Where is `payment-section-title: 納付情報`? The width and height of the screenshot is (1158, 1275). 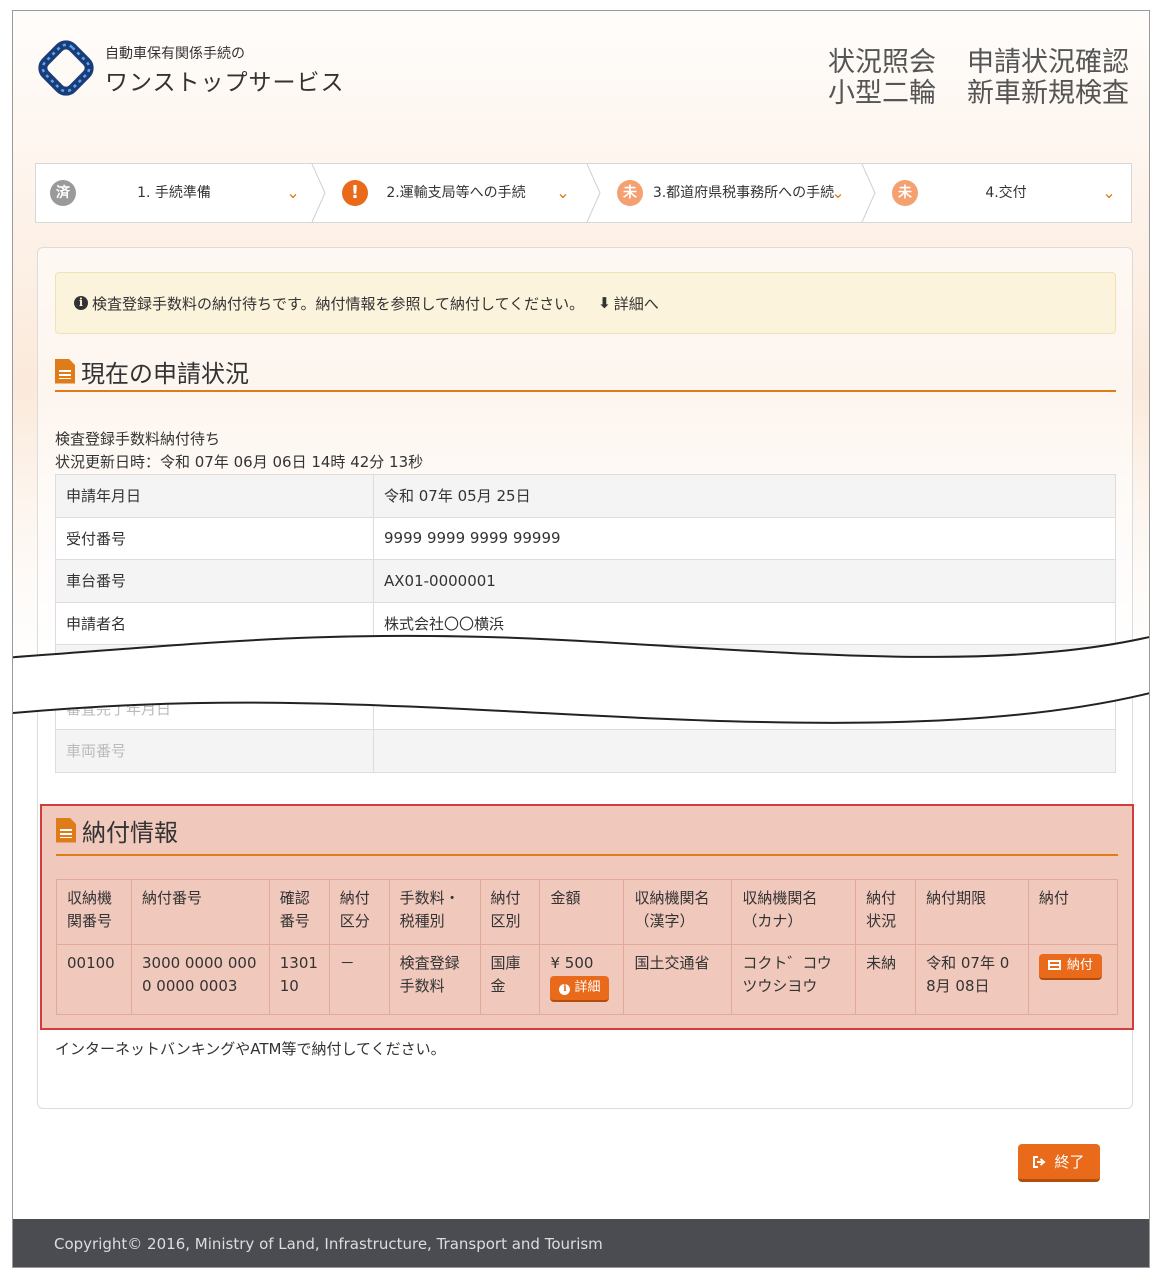
payment-section-title: 納付情報 is located at coordinates (130, 832).